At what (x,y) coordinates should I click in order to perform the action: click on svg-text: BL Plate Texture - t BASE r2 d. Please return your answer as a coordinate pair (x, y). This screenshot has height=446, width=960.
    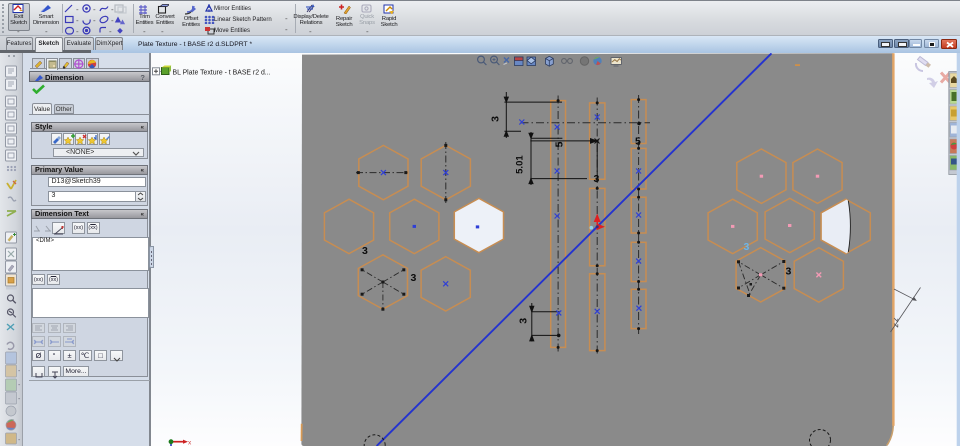
    Looking at the image, I should click on (222, 72).